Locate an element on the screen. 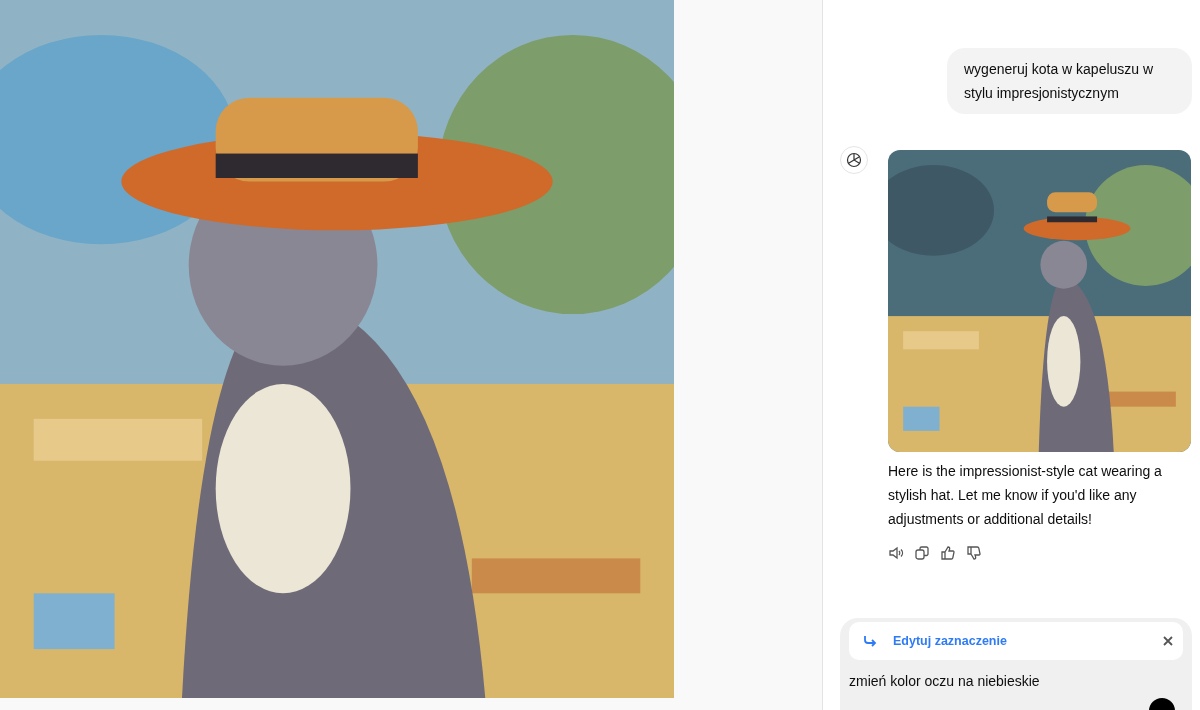 Image resolution: width=1200 pixels, height=710 pixels. user-message: wygeneruj kota w kapeluszu w stylu impresjonistycznym is located at coordinates (1069, 81).